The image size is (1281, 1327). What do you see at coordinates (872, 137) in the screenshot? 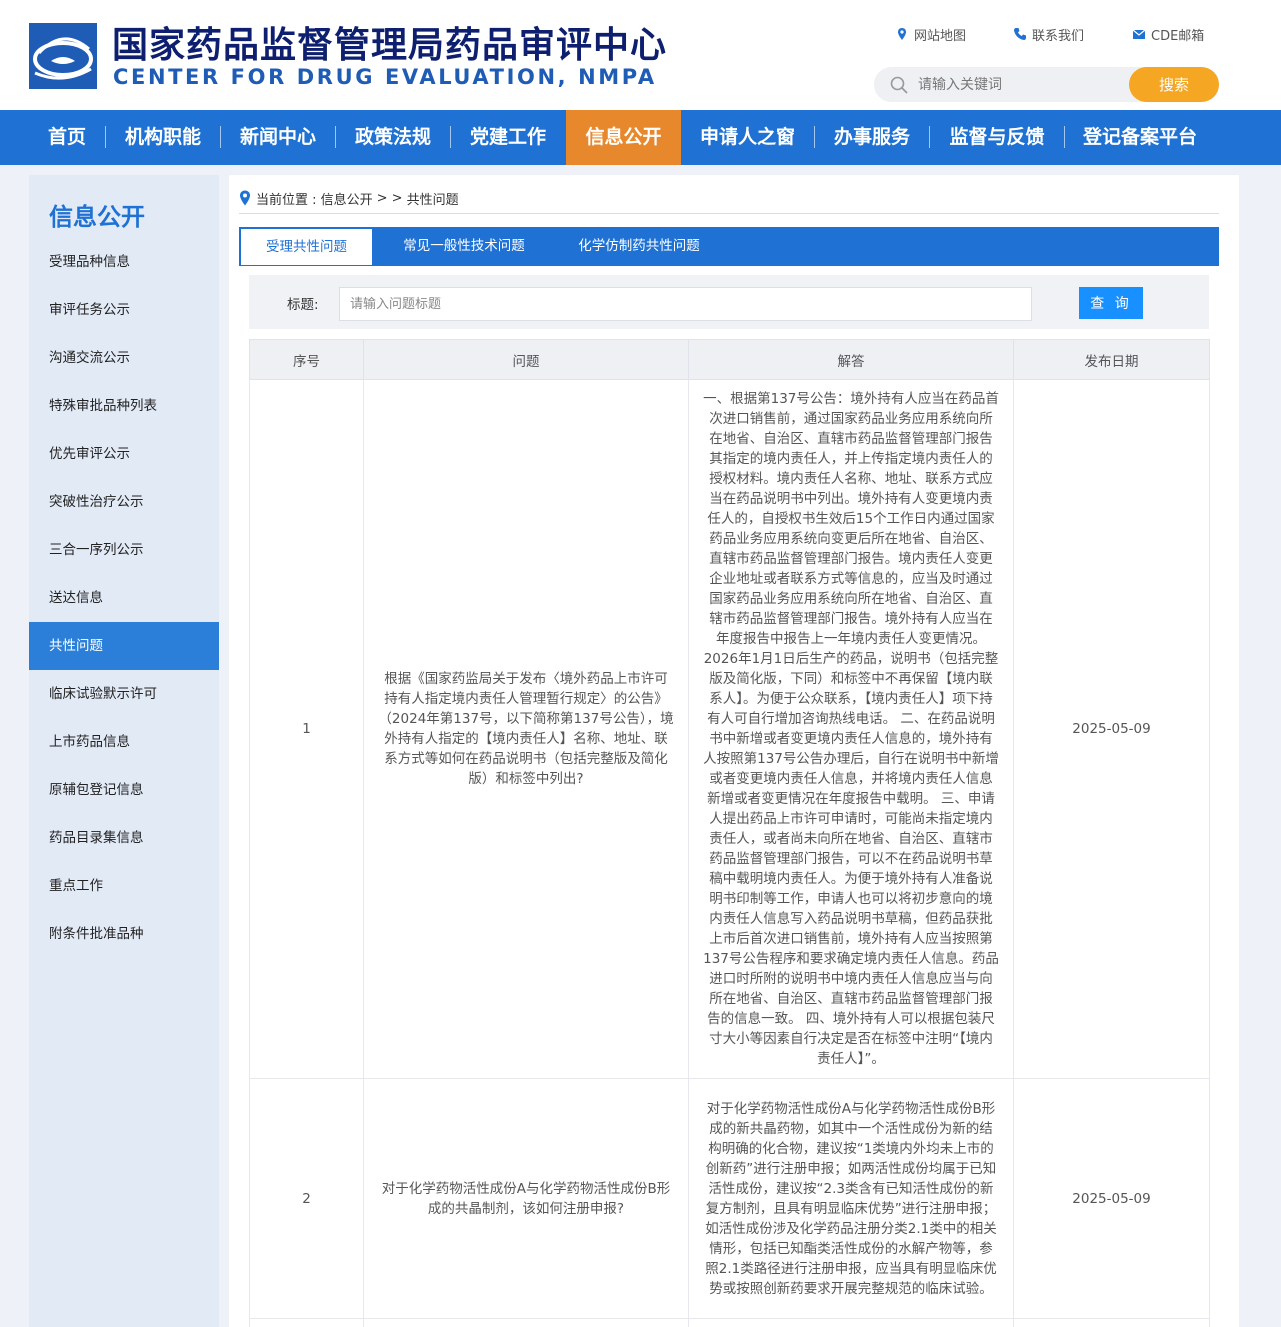
I see `nav-item-services: 办事服务` at bounding box center [872, 137].